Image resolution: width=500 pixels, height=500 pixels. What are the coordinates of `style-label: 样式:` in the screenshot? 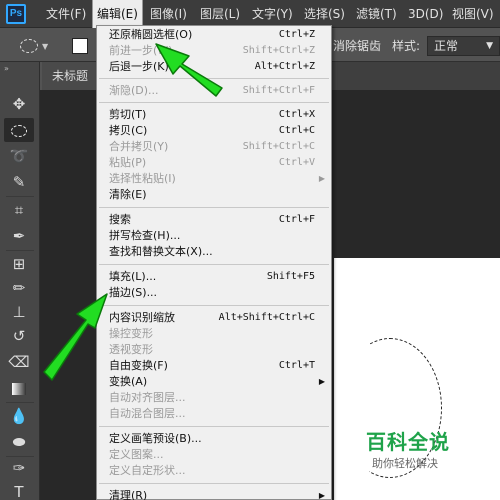 It's located at (406, 46).